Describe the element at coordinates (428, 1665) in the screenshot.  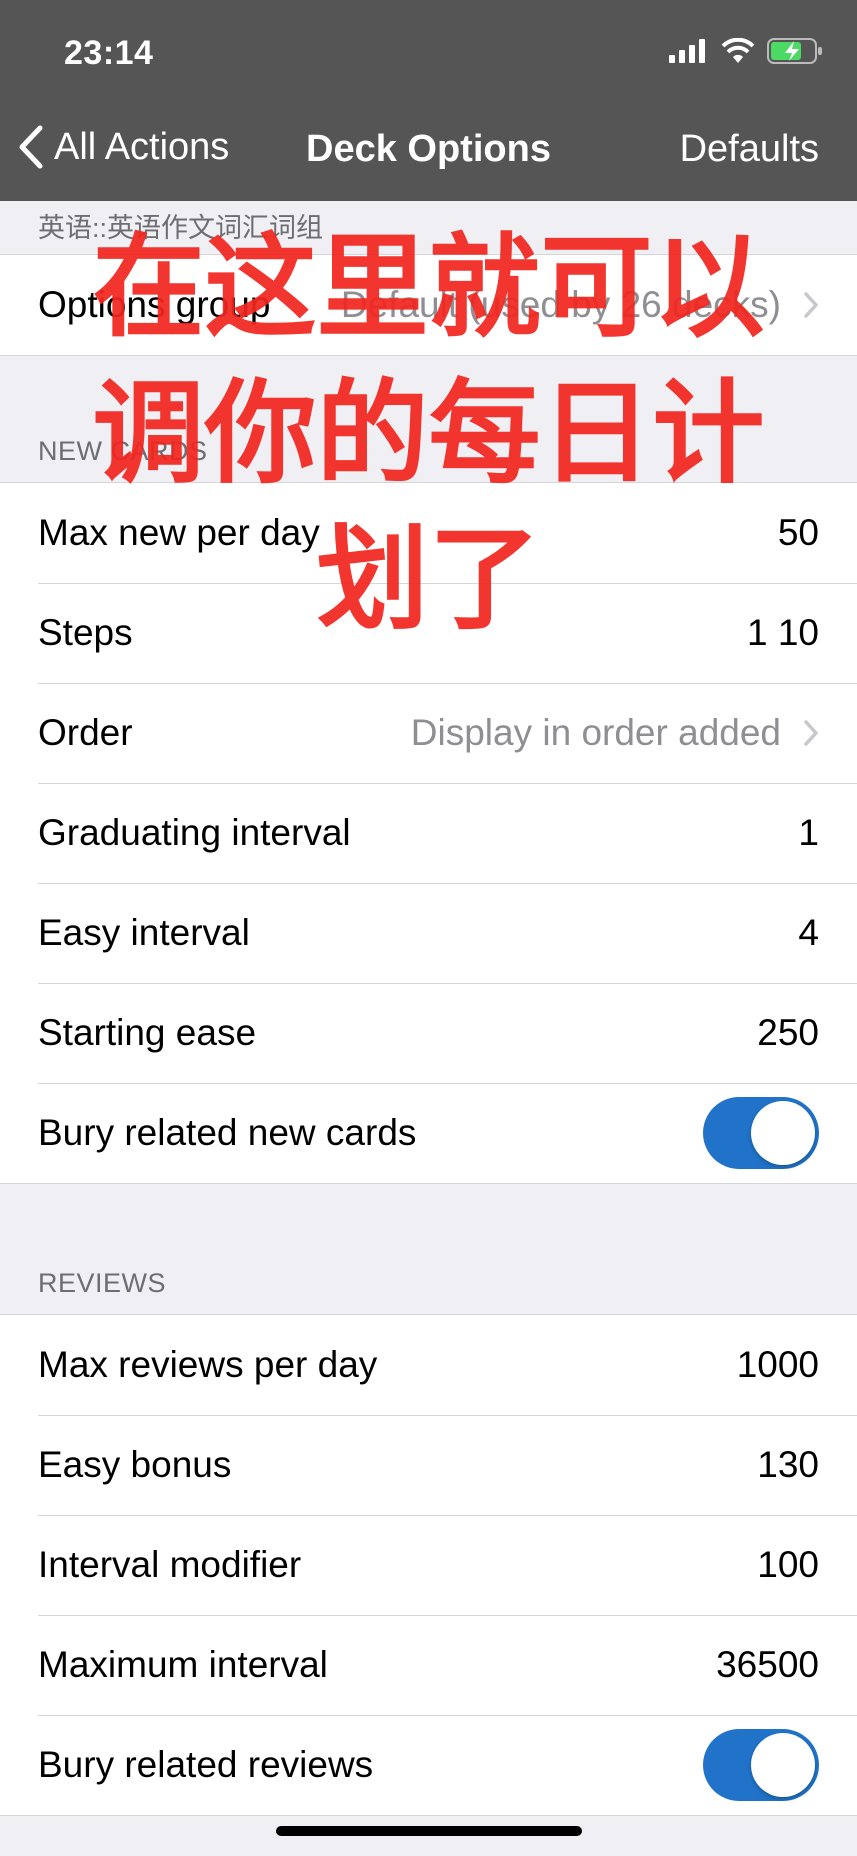
I see `maximum-interval-row: Maximum interval 36500` at that location.